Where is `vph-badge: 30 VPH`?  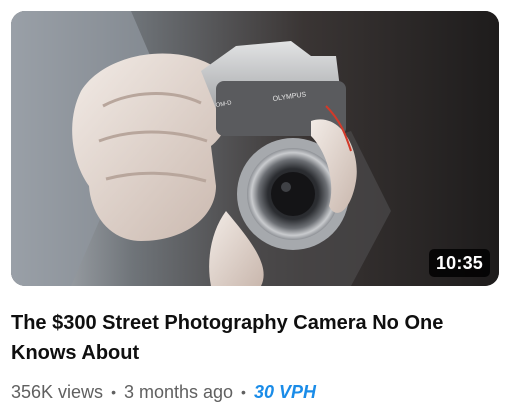 vph-badge: 30 VPH is located at coordinates (284, 391).